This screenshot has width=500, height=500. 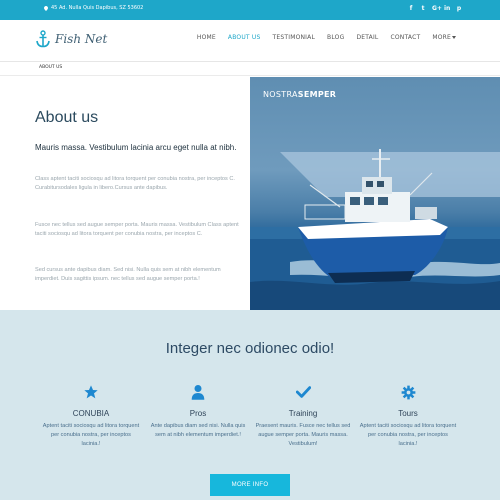 I want to click on pinterest-icon: p, so click(x=459, y=8).